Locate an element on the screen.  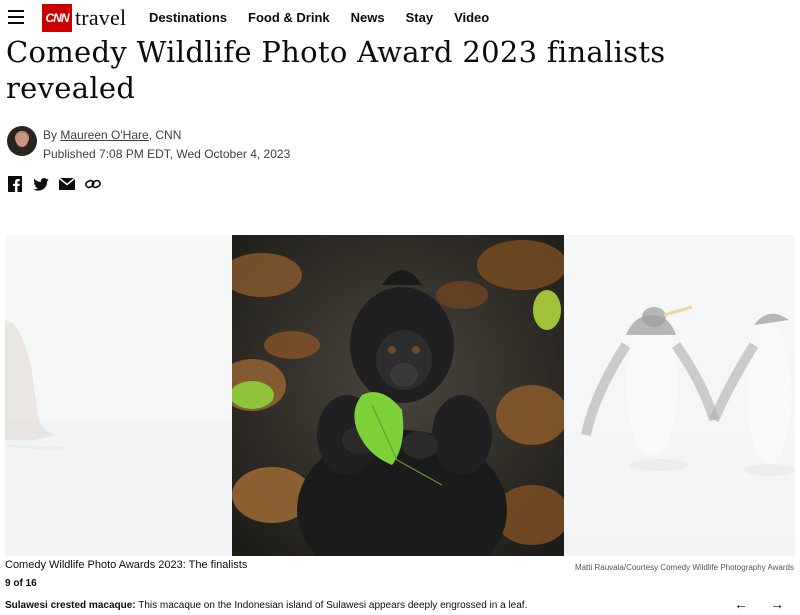
travel-wordmark: travel is located at coordinates (101, 17).